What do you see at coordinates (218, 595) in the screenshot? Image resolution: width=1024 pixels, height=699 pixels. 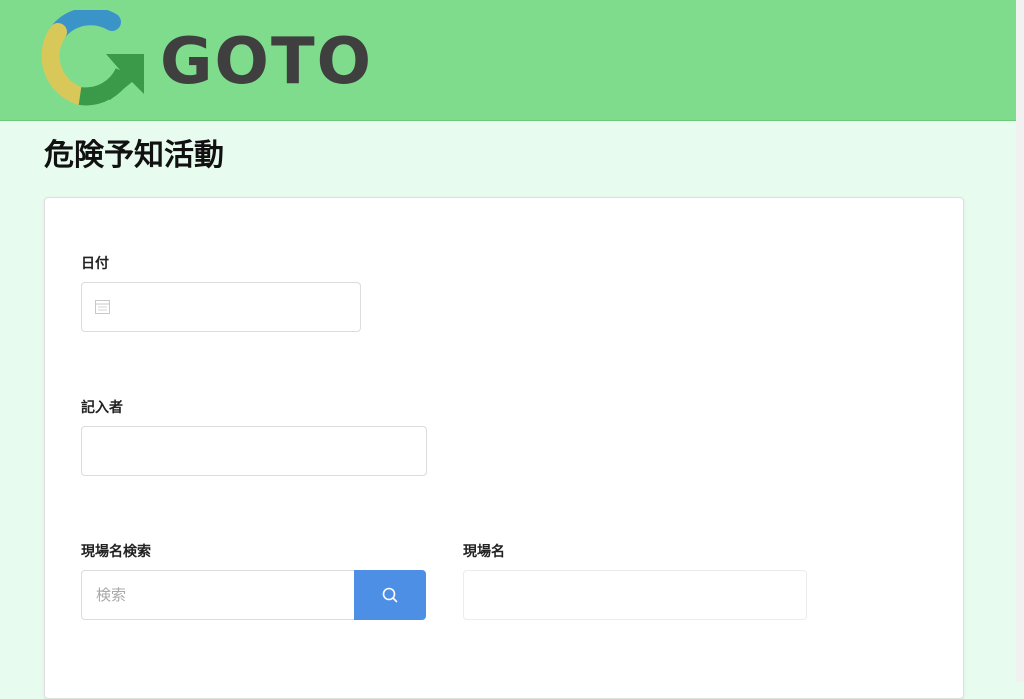 I see `site-search-input` at bounding box center [218, 595].